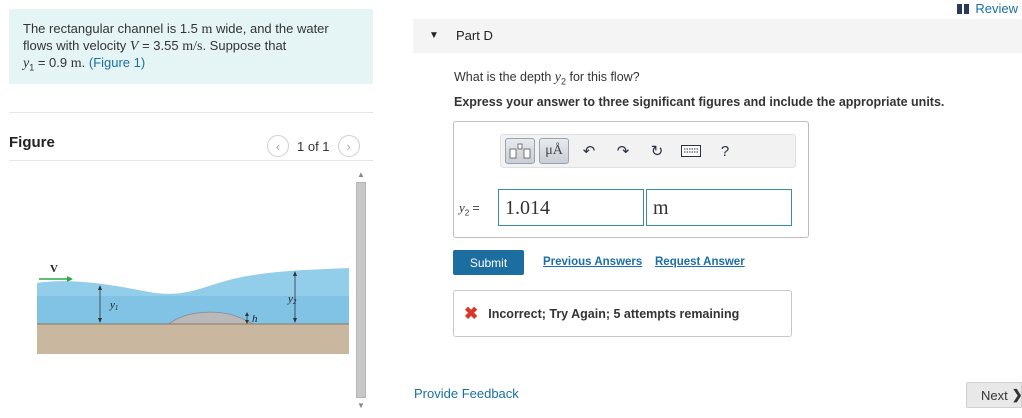 Image resolution: width=1022 pixels, height=418 pixels. Describe the element at coordinates (589, 151) in the screenshot. I see `undo-icon: ↶` at that location.